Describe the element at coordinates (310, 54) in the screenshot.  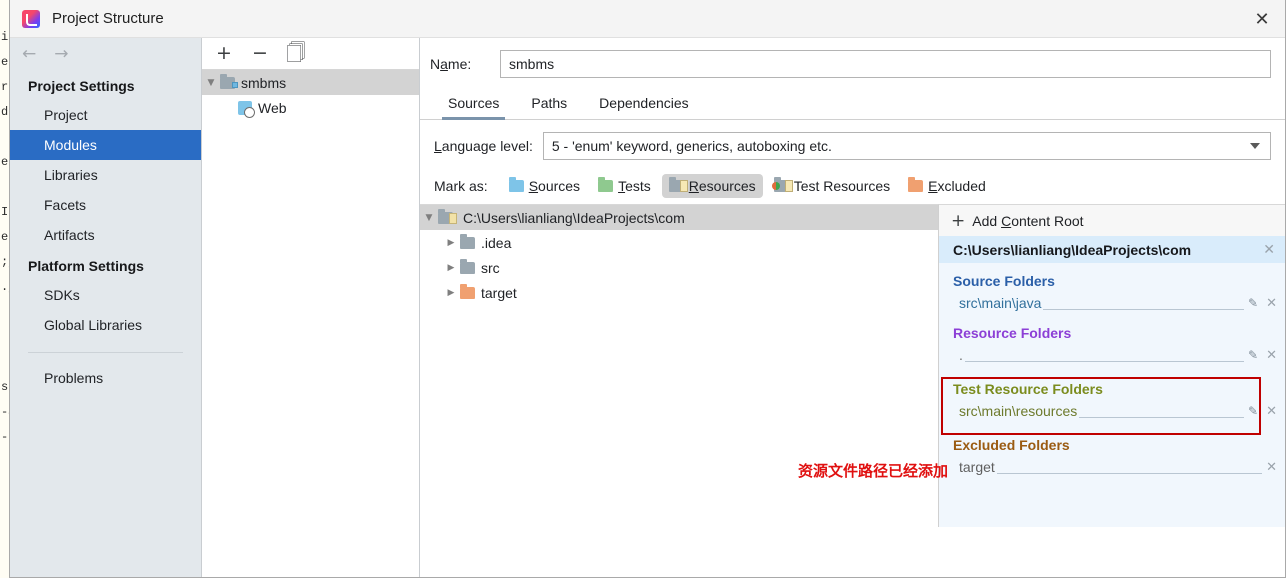
I see `modules-toolbar: + − 🗍` at that location.